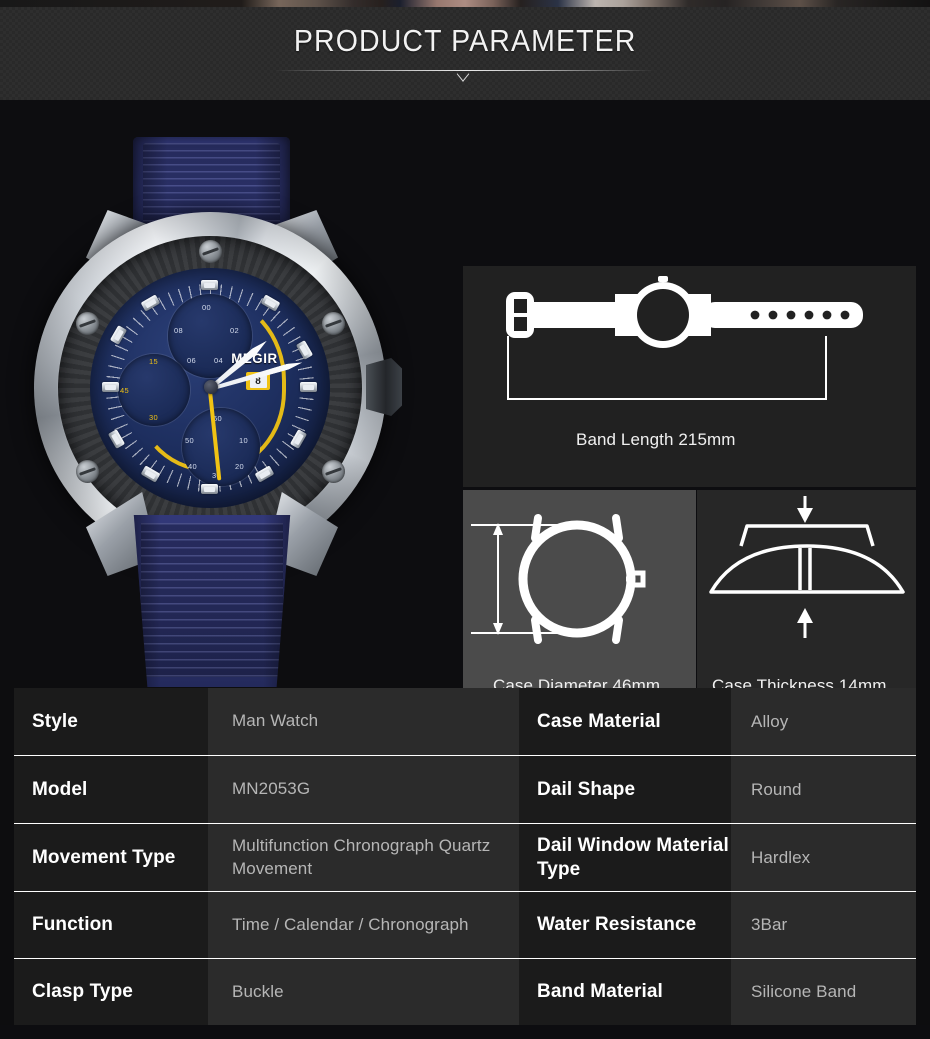 The height and width of the screenshot is (1039, 930). I want to click on chevron-down-icon, so click(465, 73).